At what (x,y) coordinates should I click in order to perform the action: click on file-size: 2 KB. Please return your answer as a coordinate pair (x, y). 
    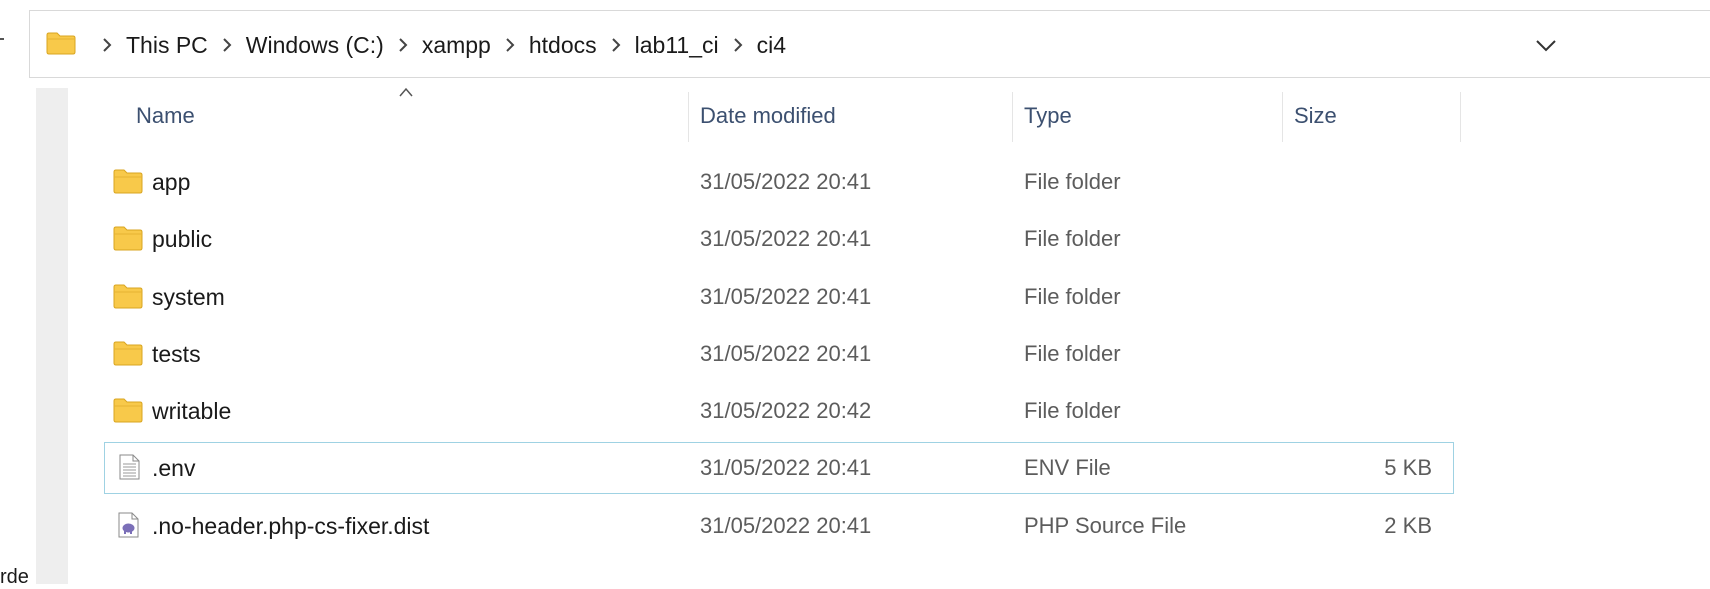
    Looking at the image, I should click on (1408, 525).